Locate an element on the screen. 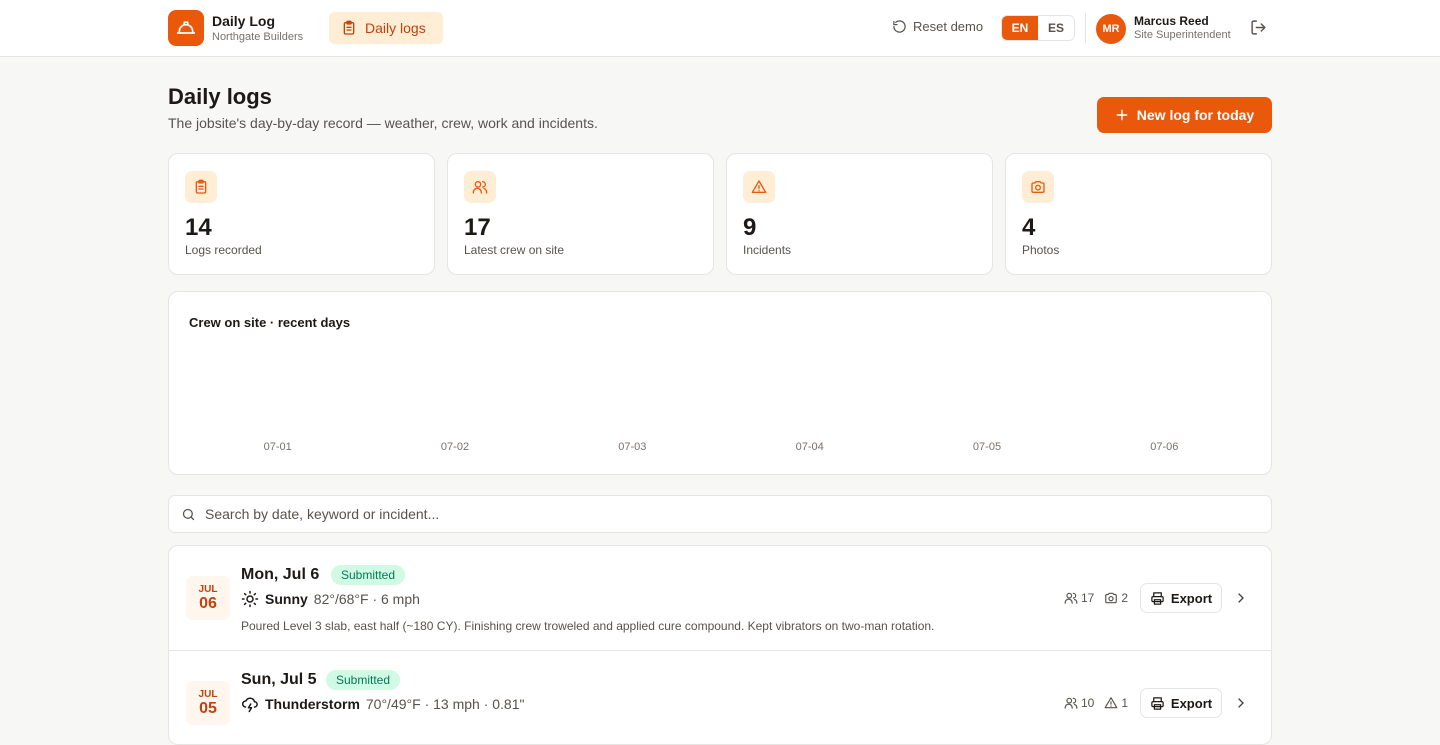 The image size is (1440, 745). user-name: Marcus Reed is located at coordinates (1171, 21).